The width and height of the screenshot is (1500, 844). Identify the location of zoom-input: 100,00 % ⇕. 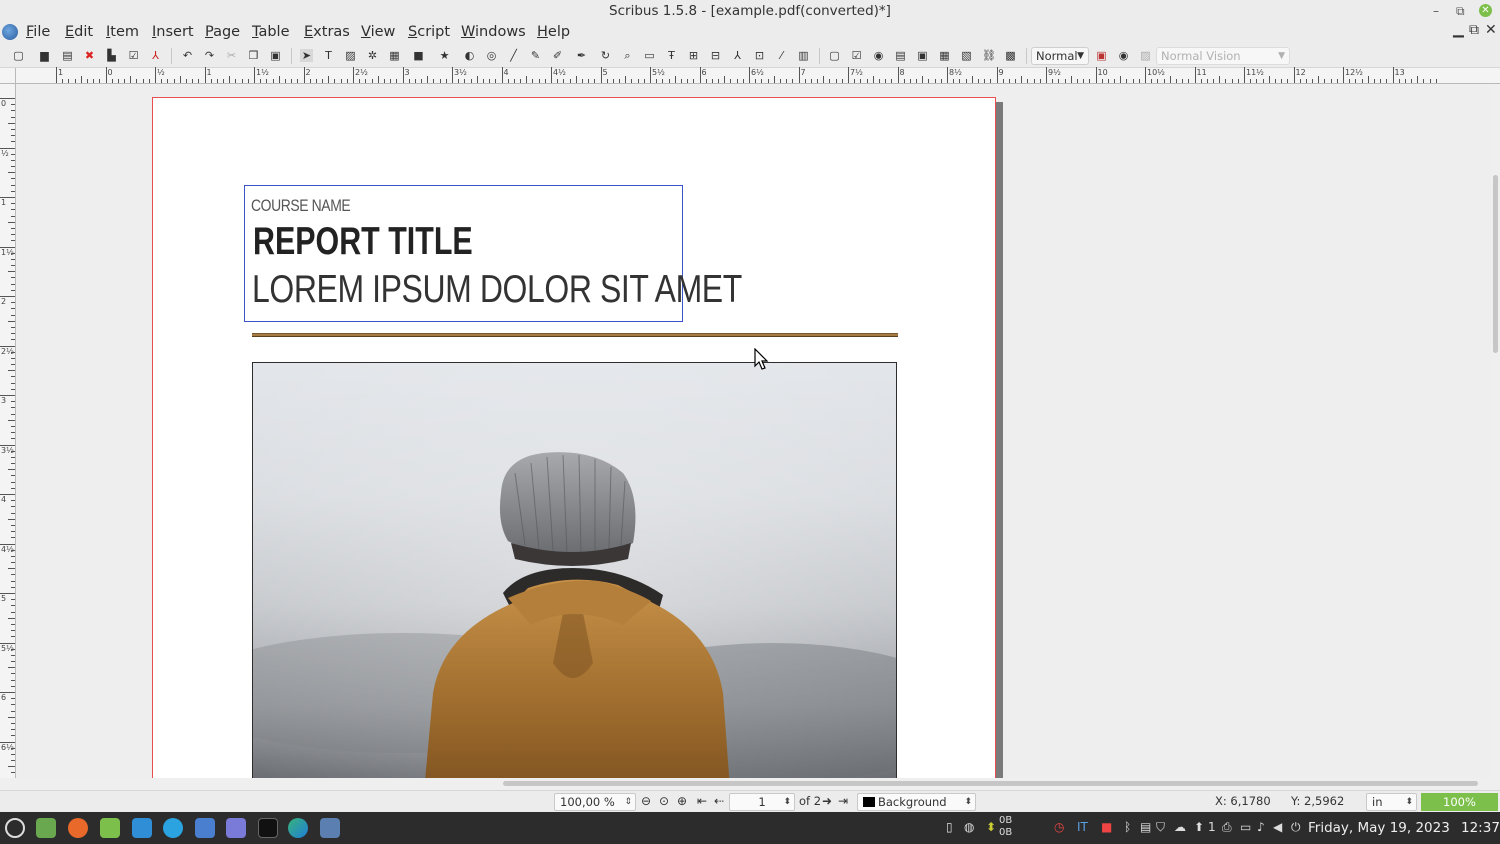
(595, 802).